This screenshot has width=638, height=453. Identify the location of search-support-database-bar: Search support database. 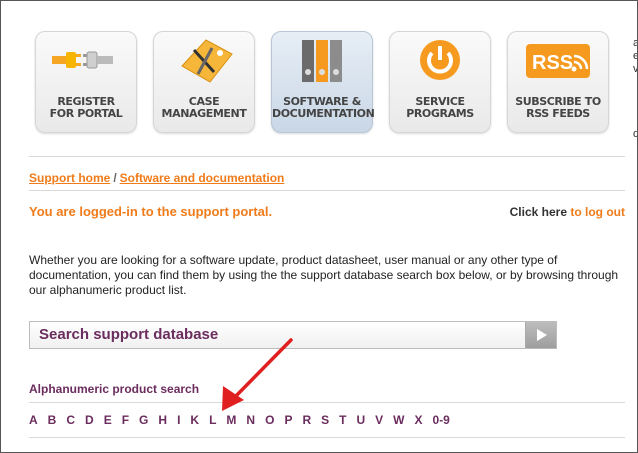
(293, 335).